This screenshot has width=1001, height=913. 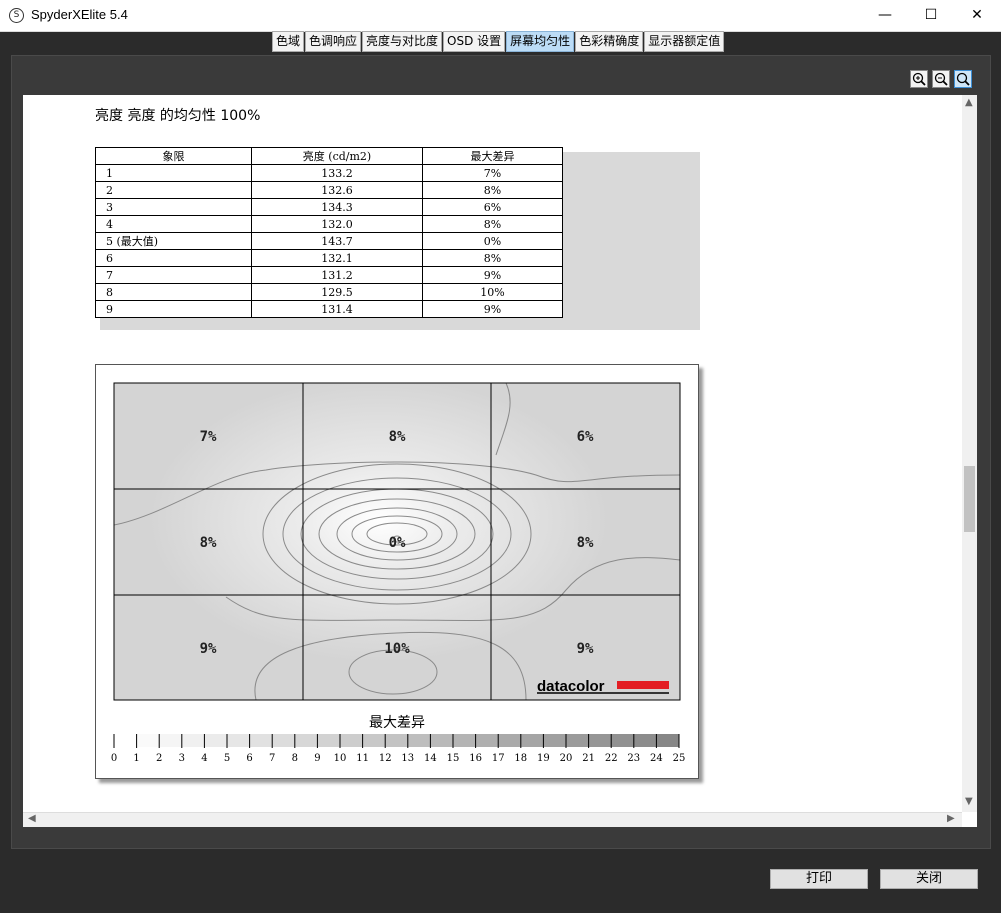 I want to click on zoom-in-icon, so click(x=919, y=79).